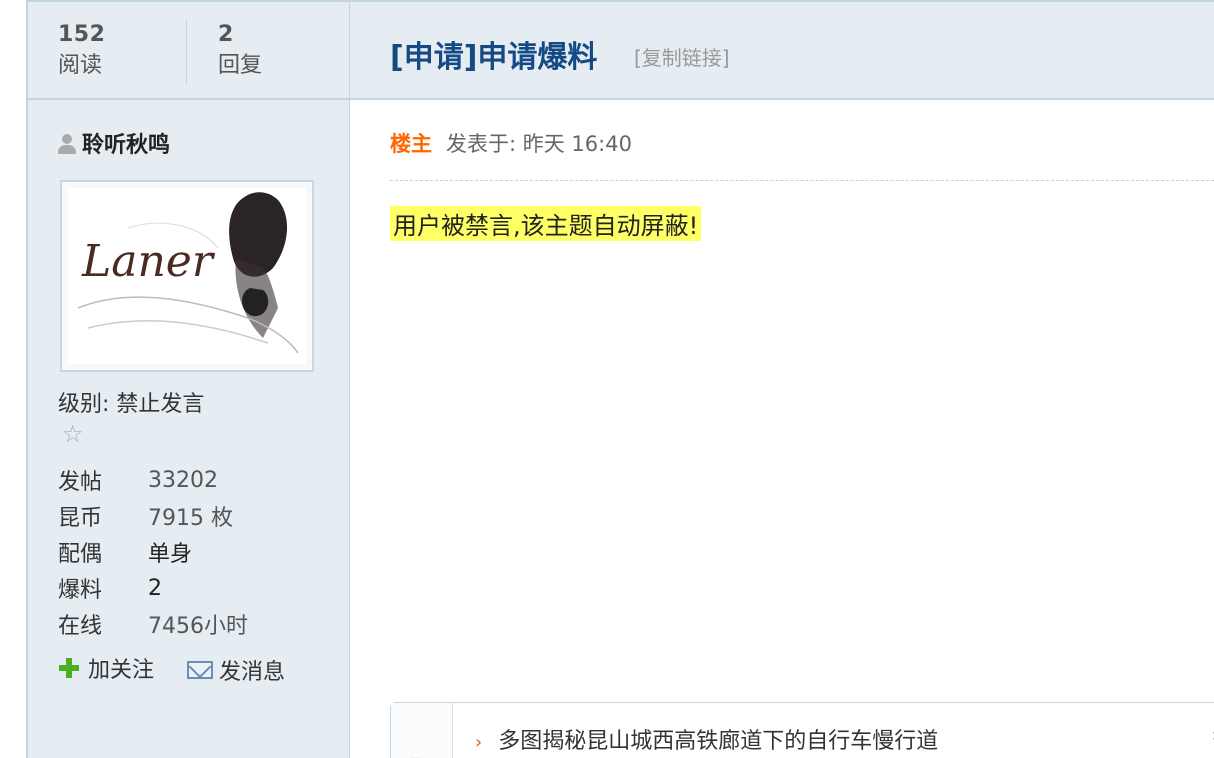  I want to click on post-meta: 楼主 发表于: 昨天 16:40, so click(511, 143).